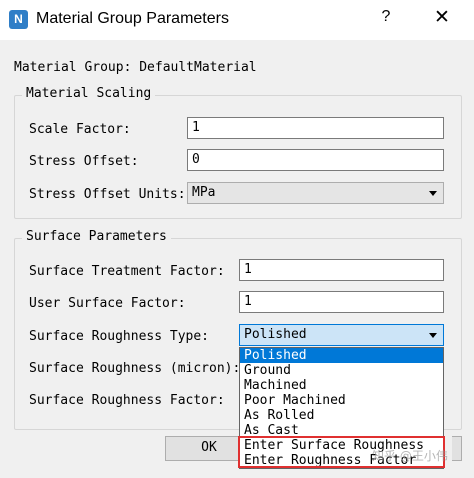 The width and height of the screenshot is (474, 478). Describe the element at coordinates (135, 67) in the screenshot. I see `material-group-label: Material Group: DefaultMaterial` at that location.